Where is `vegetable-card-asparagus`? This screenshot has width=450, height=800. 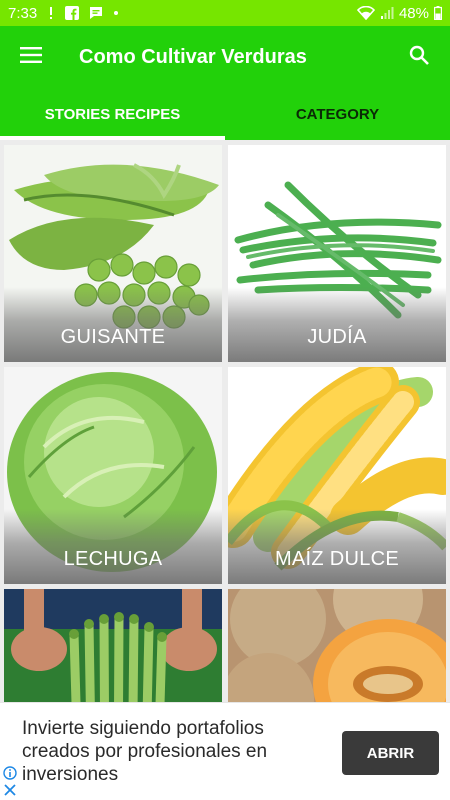
vegetable-card-asparagus is located at coordinates (113, 645).